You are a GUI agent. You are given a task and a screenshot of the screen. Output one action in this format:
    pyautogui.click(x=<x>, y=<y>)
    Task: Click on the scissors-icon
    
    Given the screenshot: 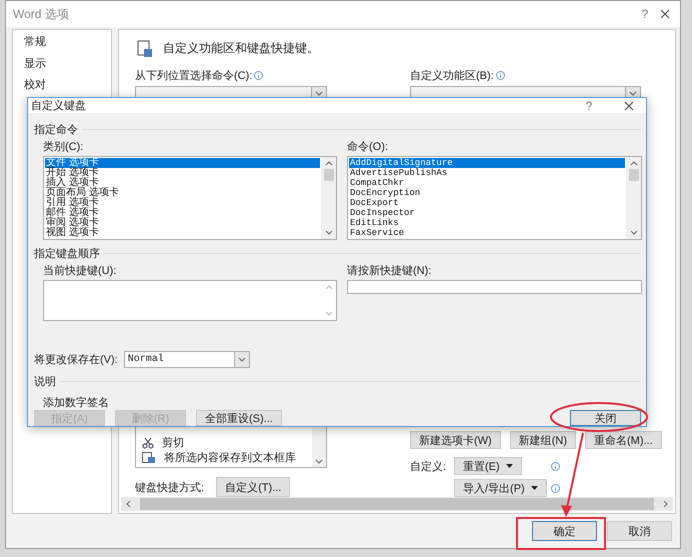 What is the action you would take?
    pyautogui.click(x=148, y=442)
    